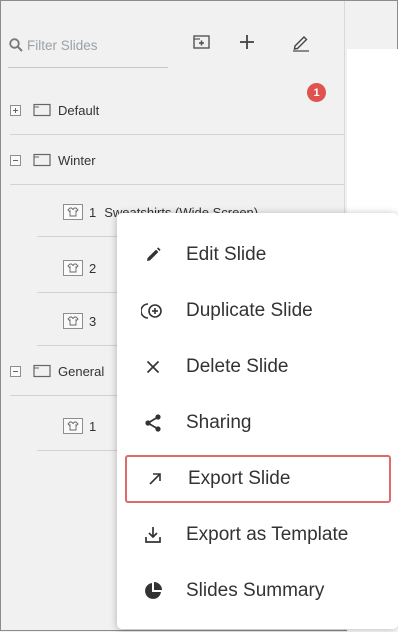 The image size is (398, 632). What do you see at coordinates (237, 366) in the screenshot?
I see `menu-item-label: Delete Slide` at bounding box center [237, 366].